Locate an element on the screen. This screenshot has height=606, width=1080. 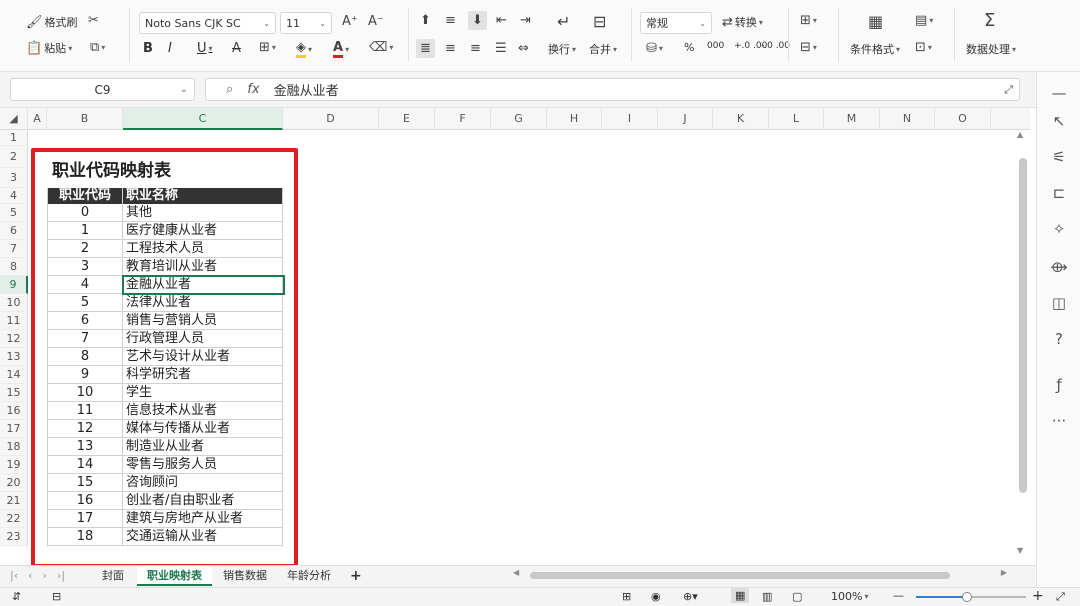
paste-button: 📋 粘贴 ▾ is located at coordinates (49, 48).